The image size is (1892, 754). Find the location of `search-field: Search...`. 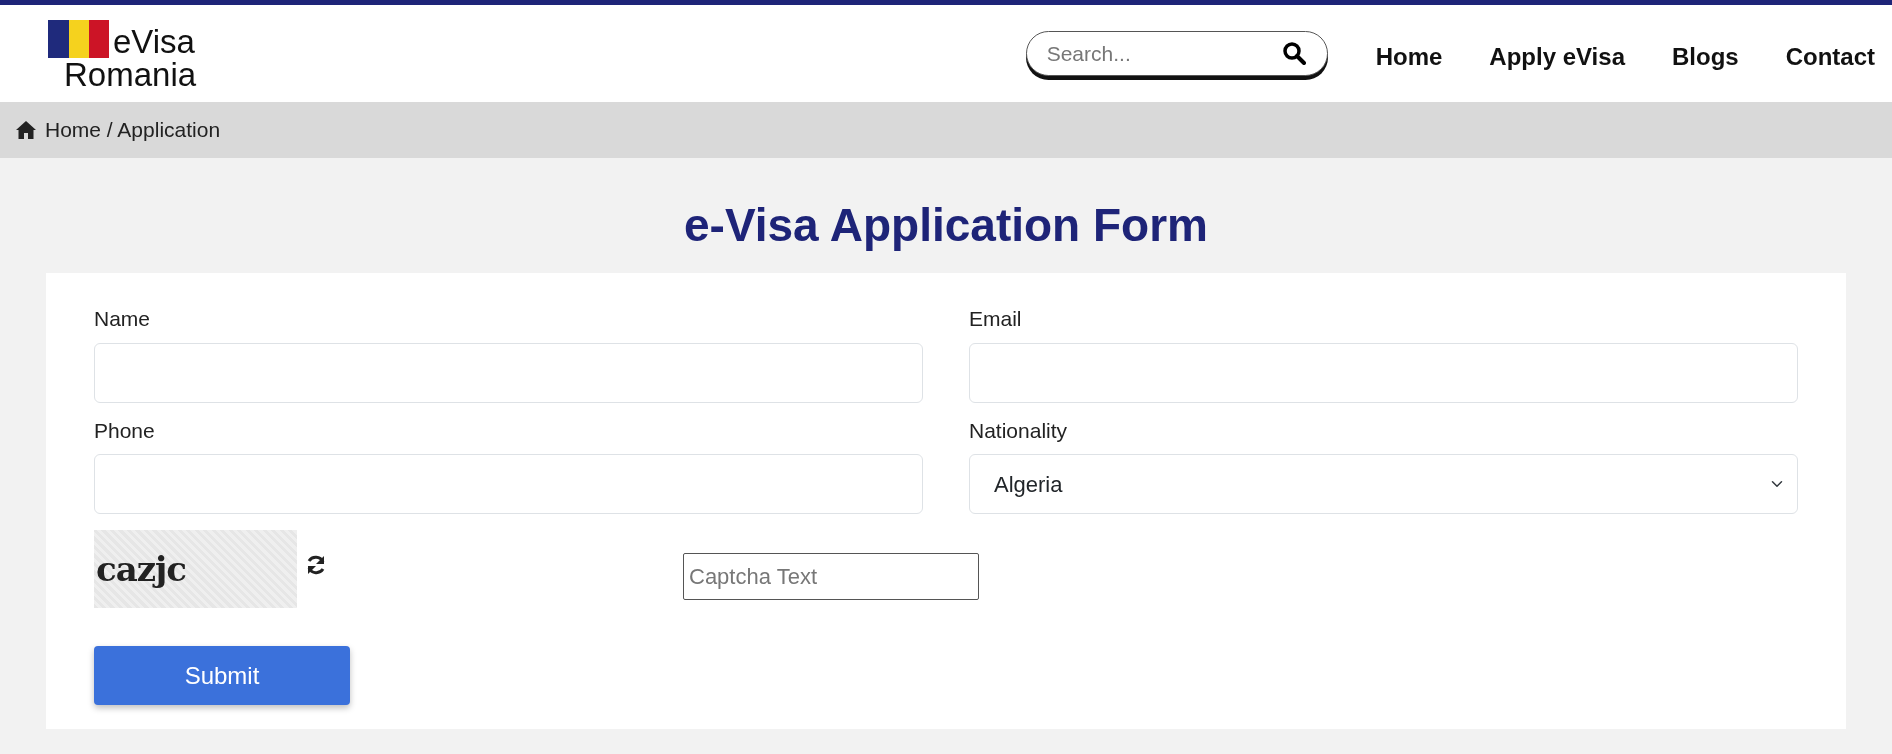

search-field: Search... is located at coordinates (1176, 53).